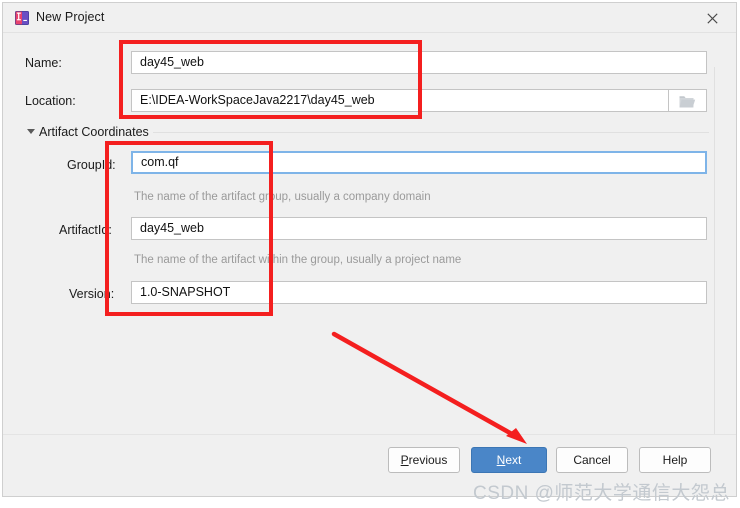  I want to click on panel-divider, so click(714, 262).